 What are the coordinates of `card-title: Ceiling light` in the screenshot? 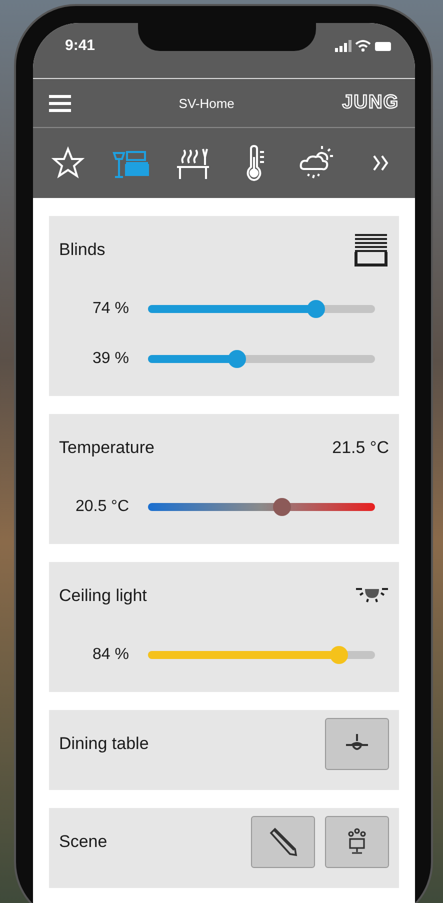 It's located at (103, 596).